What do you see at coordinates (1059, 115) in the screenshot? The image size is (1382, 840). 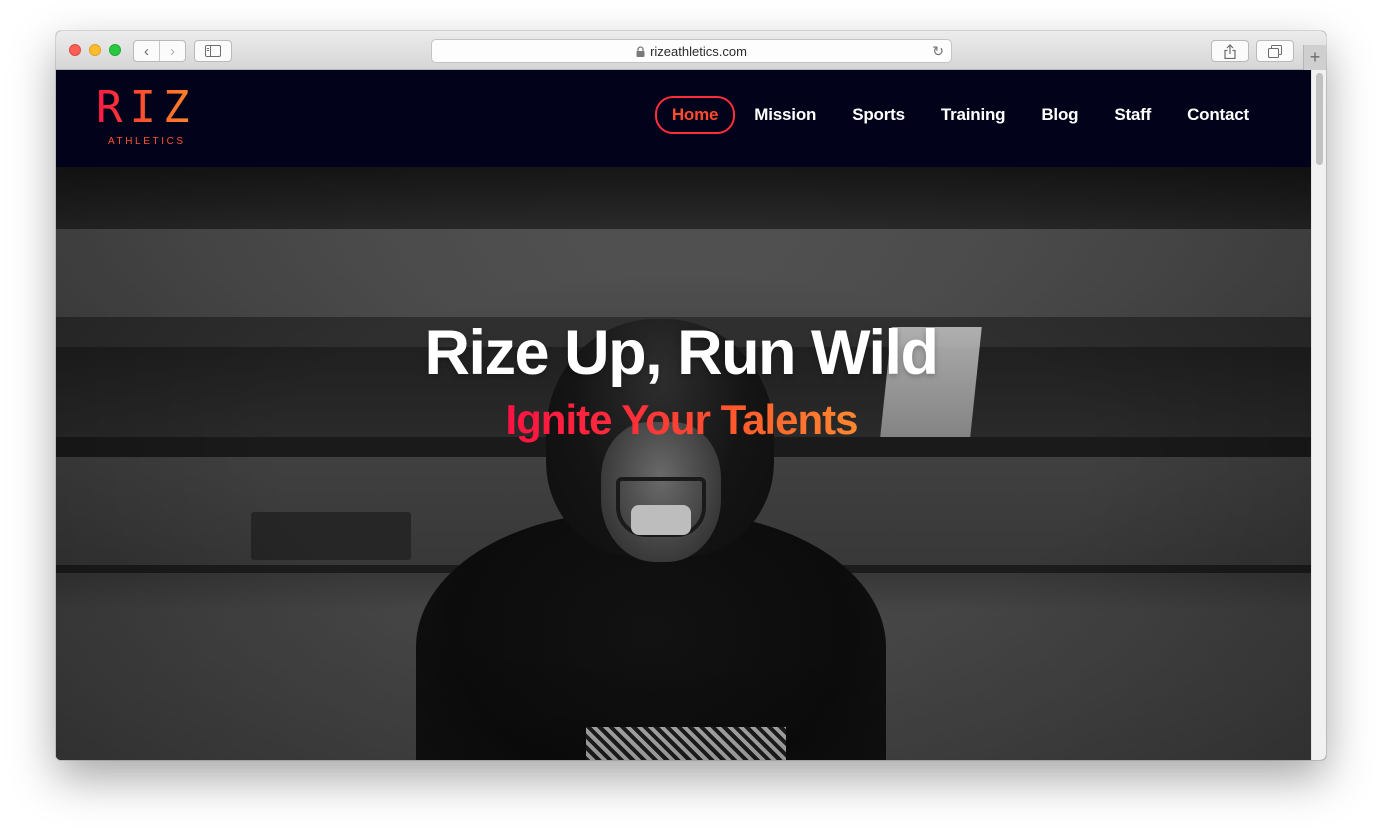 I see `nav-blog: Blog` at bounding box center [1059, 115].